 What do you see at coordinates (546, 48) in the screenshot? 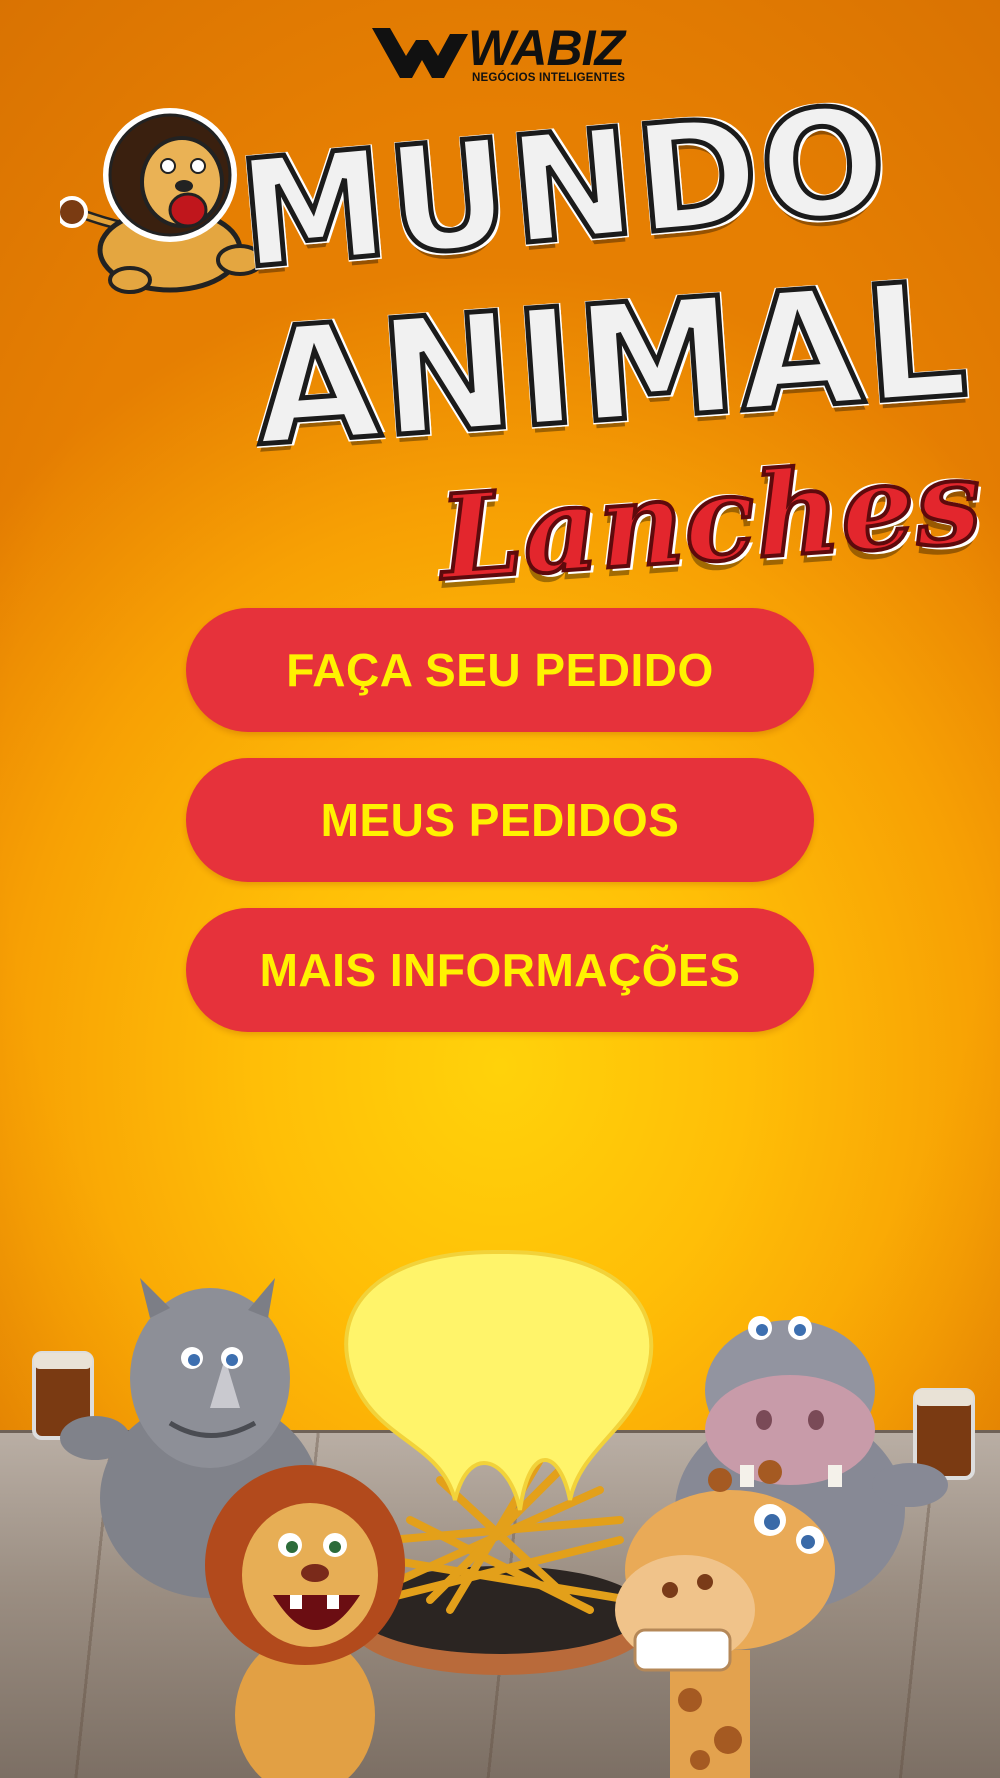
I see `brand-name: WABIZ` at bounding box center [546, 48].